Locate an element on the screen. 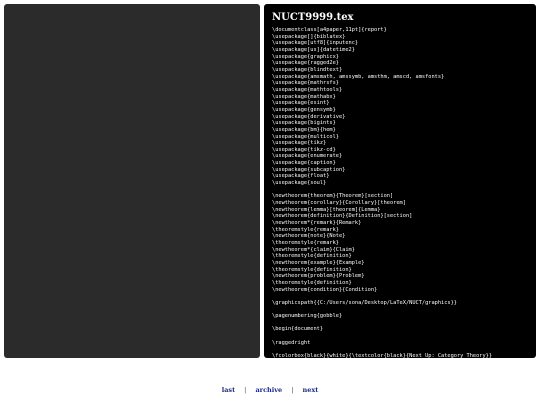 This screenshot has width=540, height=405. code-line: \newtheorem{condition}{Condition} is located at coordinates (325, 289).